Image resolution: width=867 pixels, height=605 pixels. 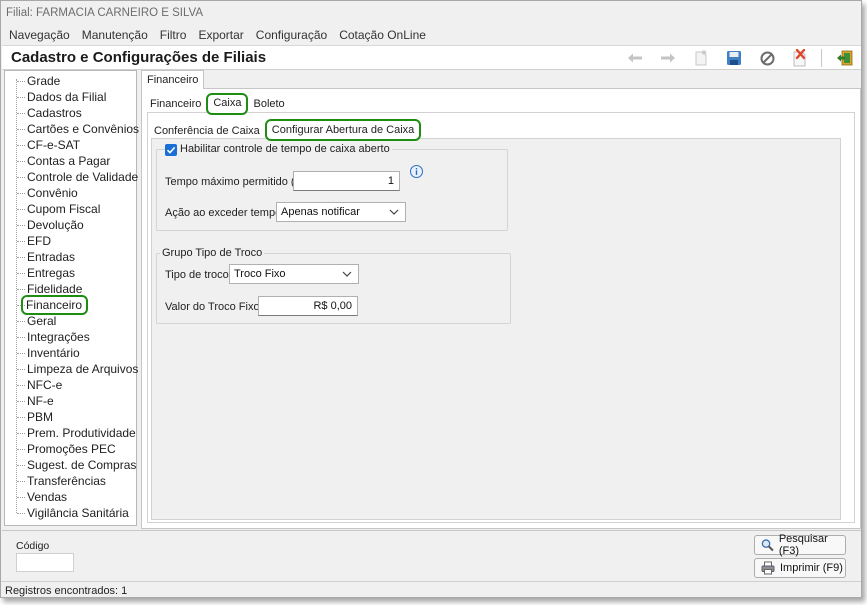 I want to click on sidebar-item-limpeza-de-arquivos: Limpeza de Arquivos, so click(x=78, y=369).